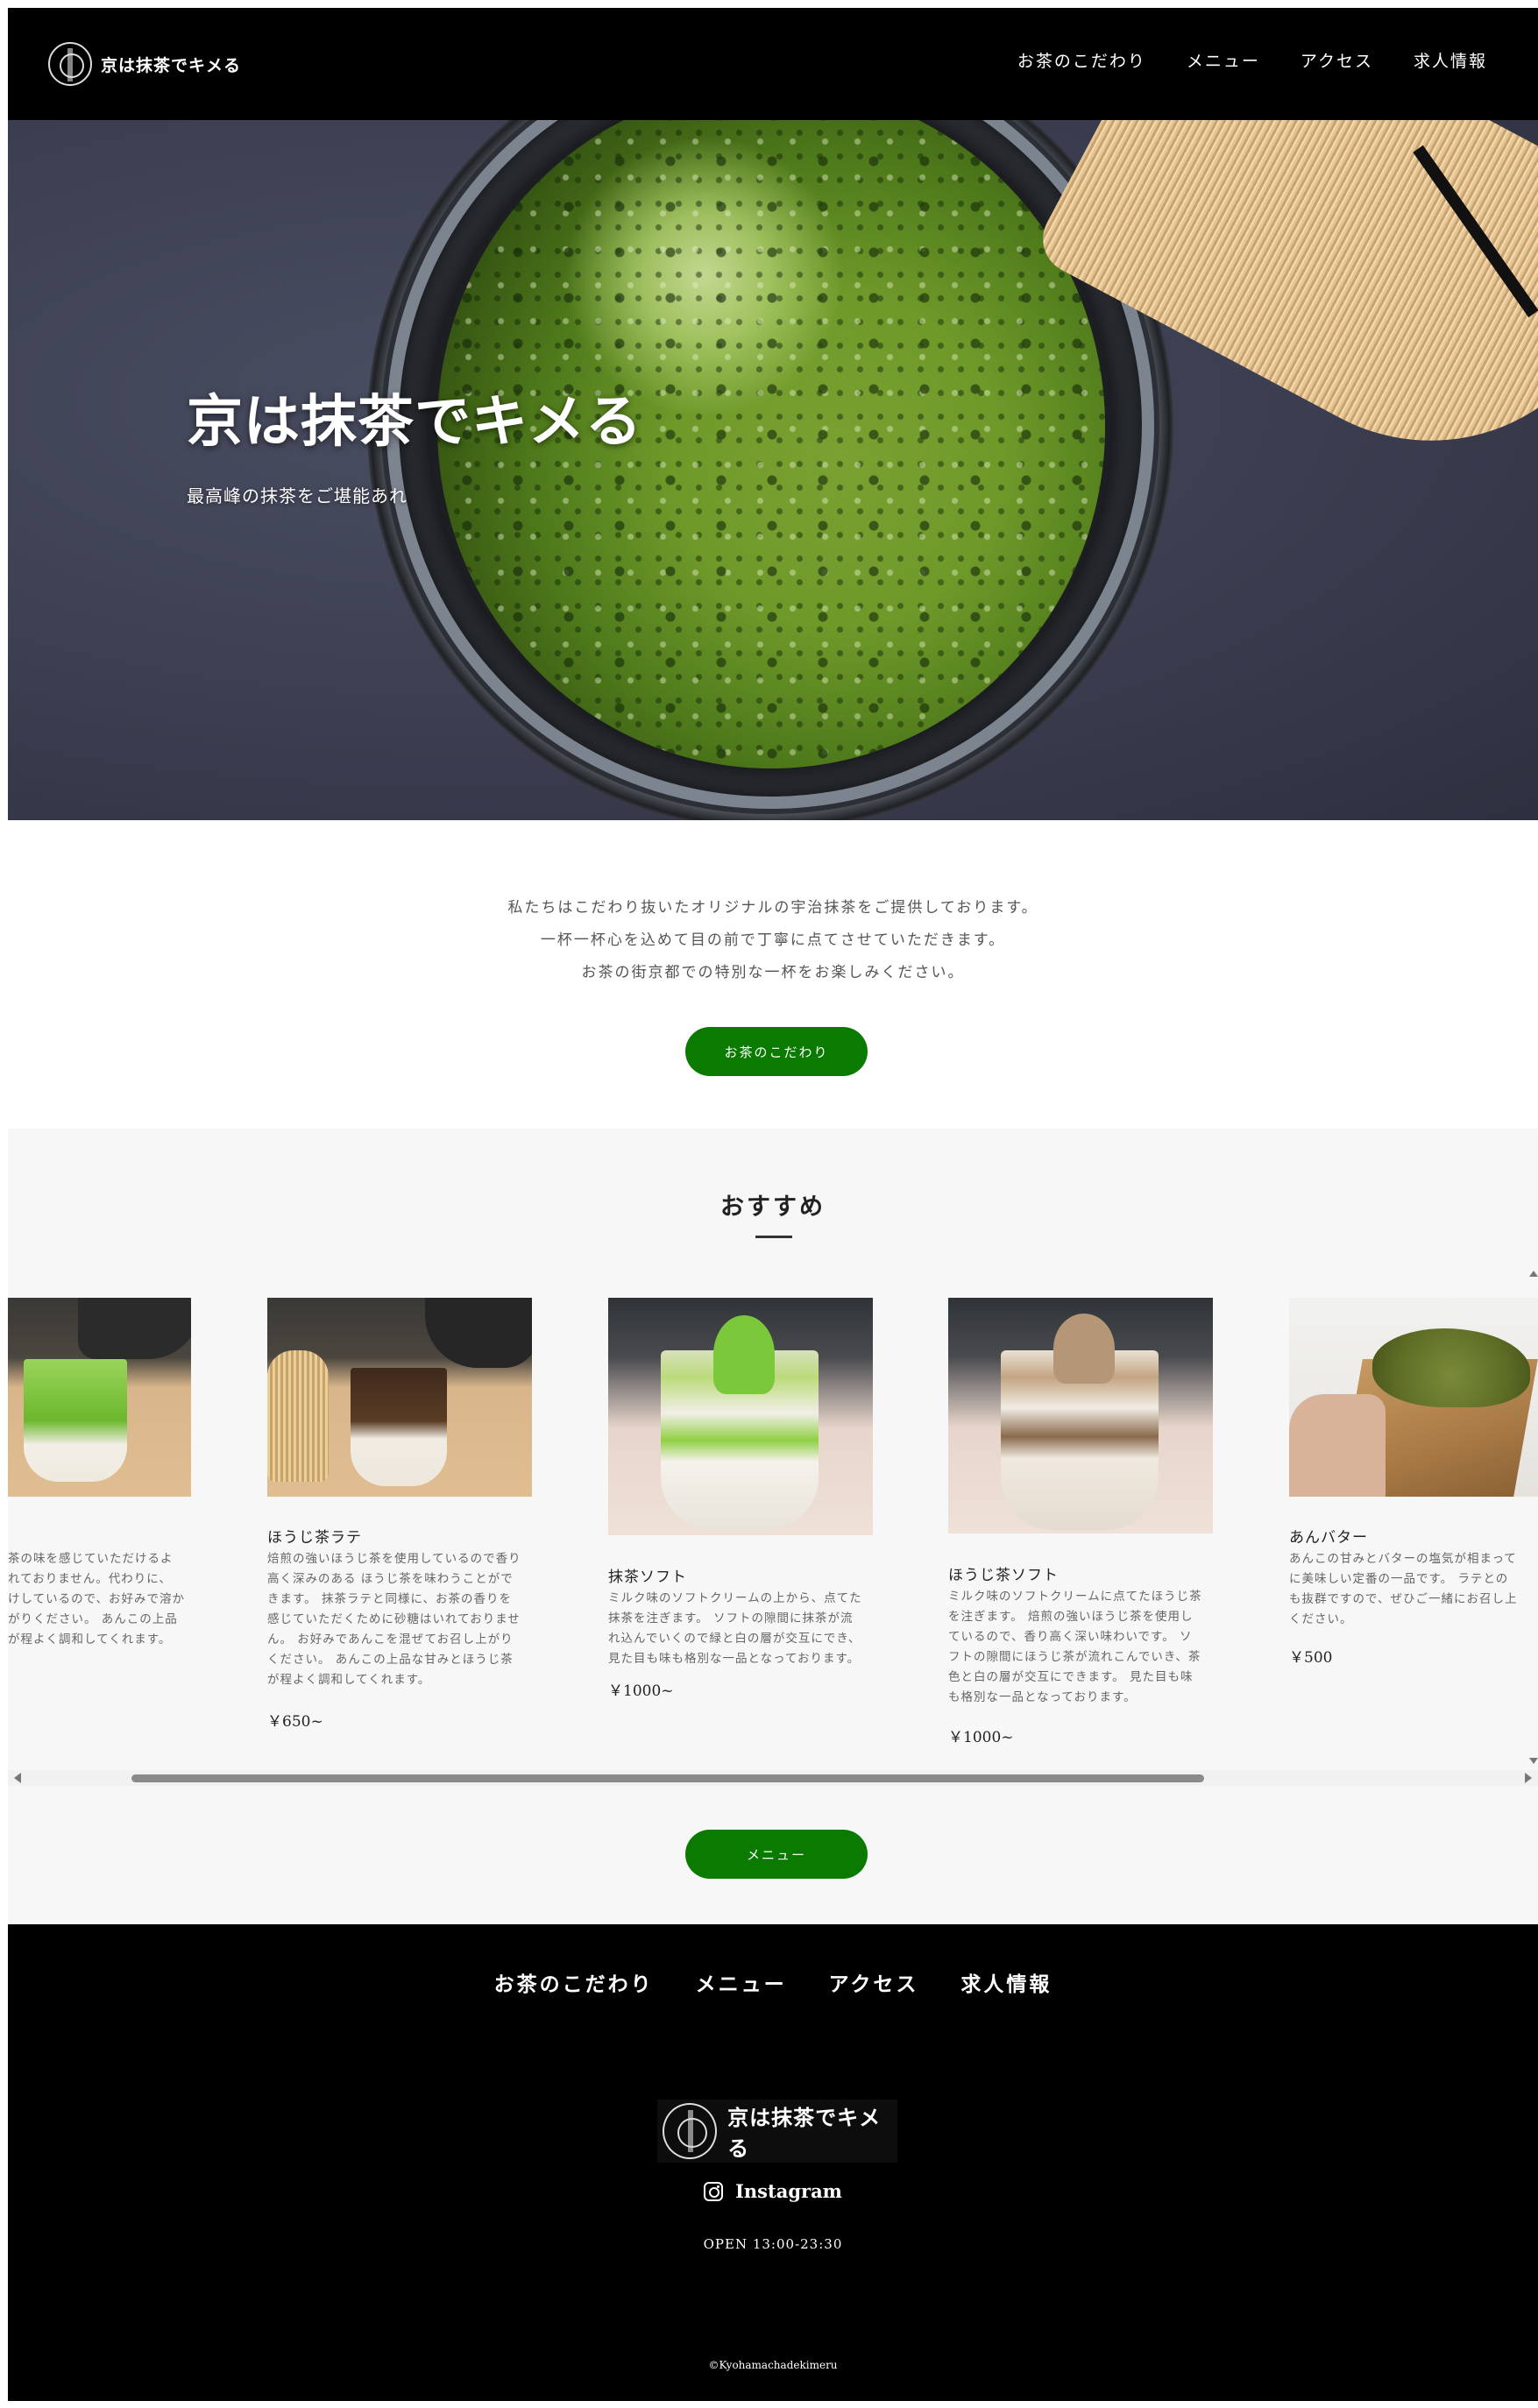 Image resolution: width=1538 pixels, height=2408 pixels. What do you see at coordinates (1450, 60) in the screenshot?
I see `nav-item-recruit: 求人情報` at bounding box center [1450, 60].